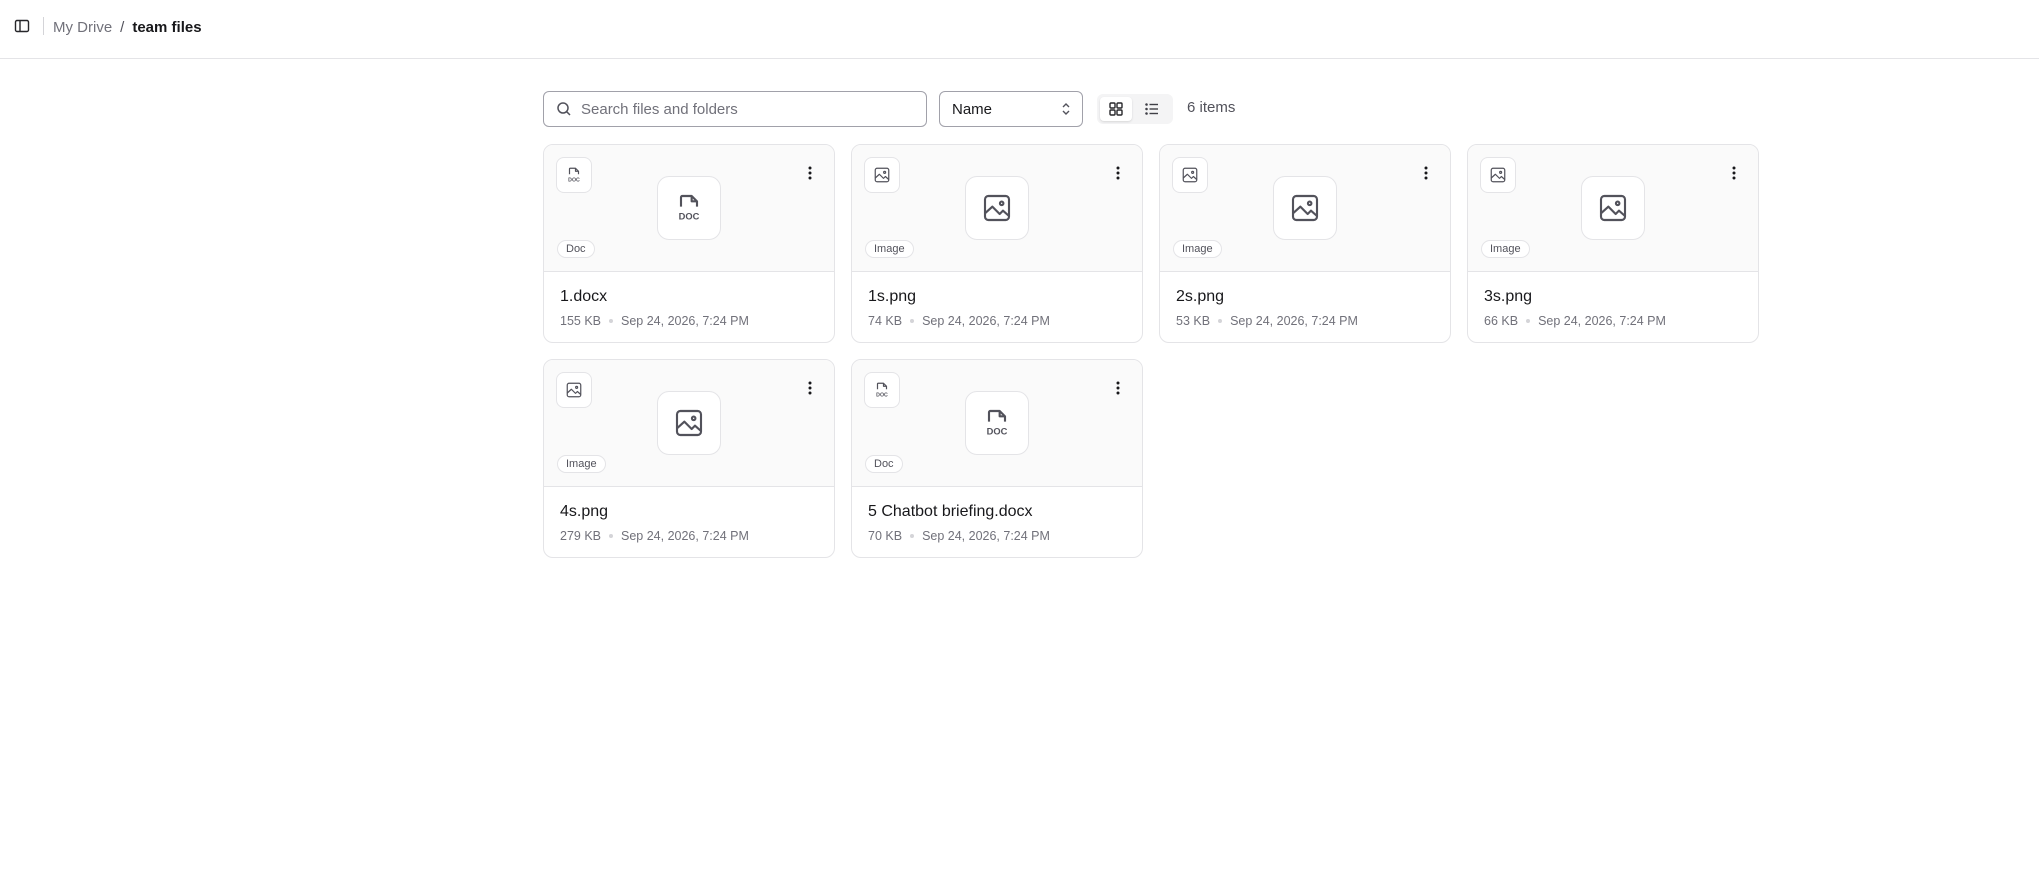 The height and width of the screenshot is (884, 2039). I want to click on list-icon, so click(1151, 109).